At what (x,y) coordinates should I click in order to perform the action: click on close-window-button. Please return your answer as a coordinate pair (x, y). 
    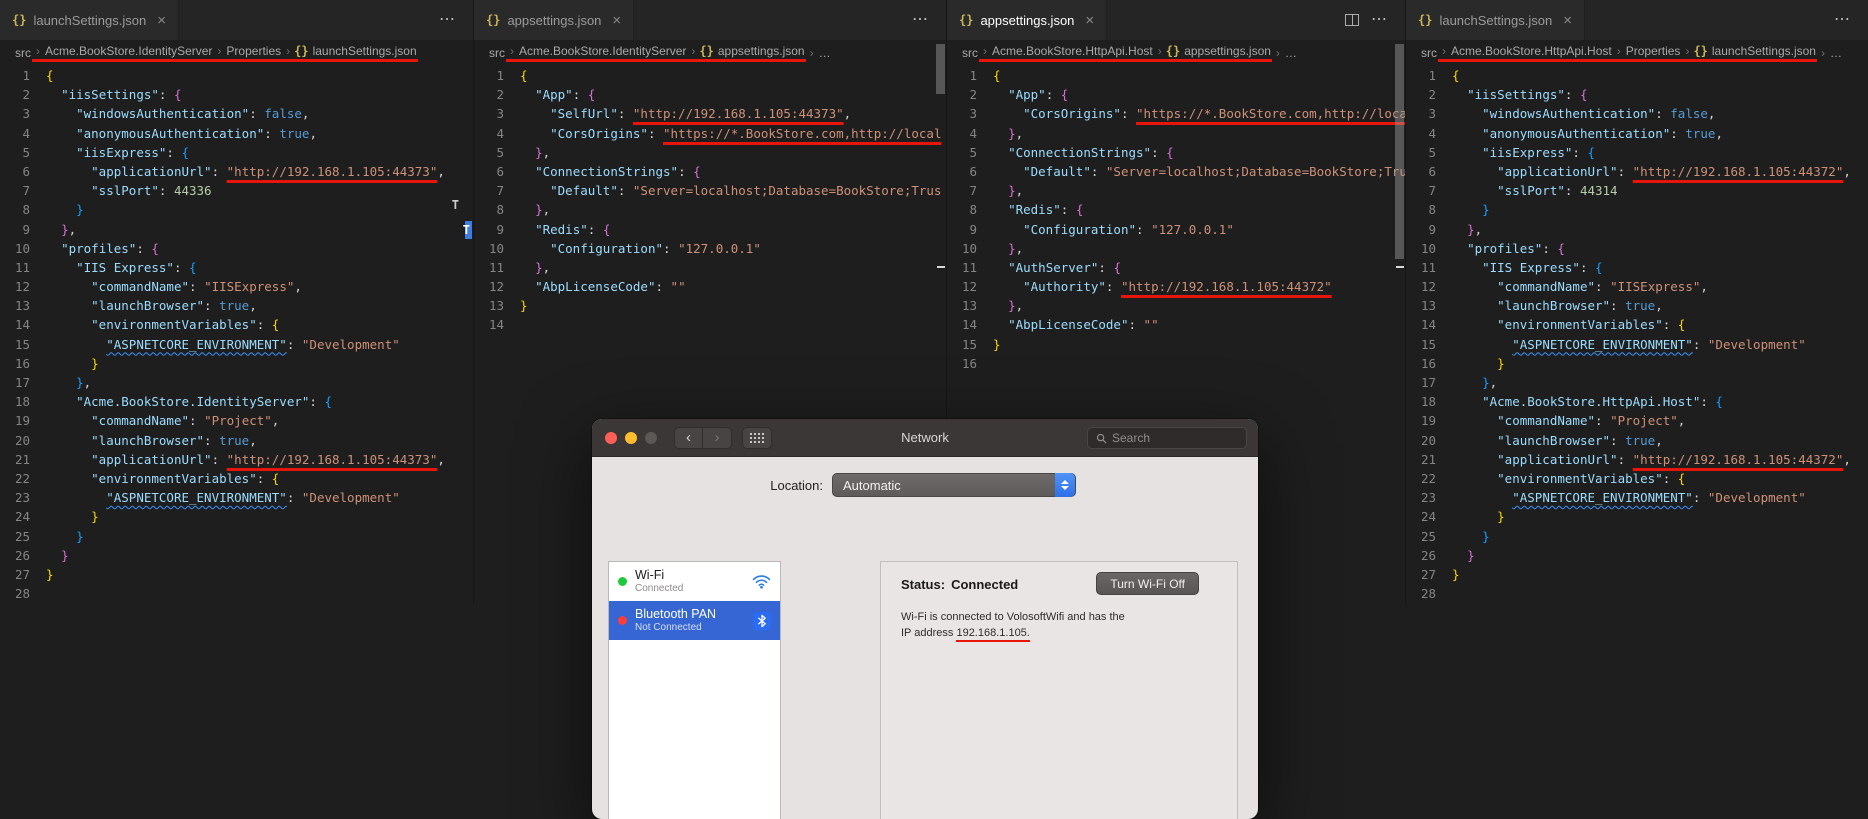
    Looking at the image, I should click on (611, 438).